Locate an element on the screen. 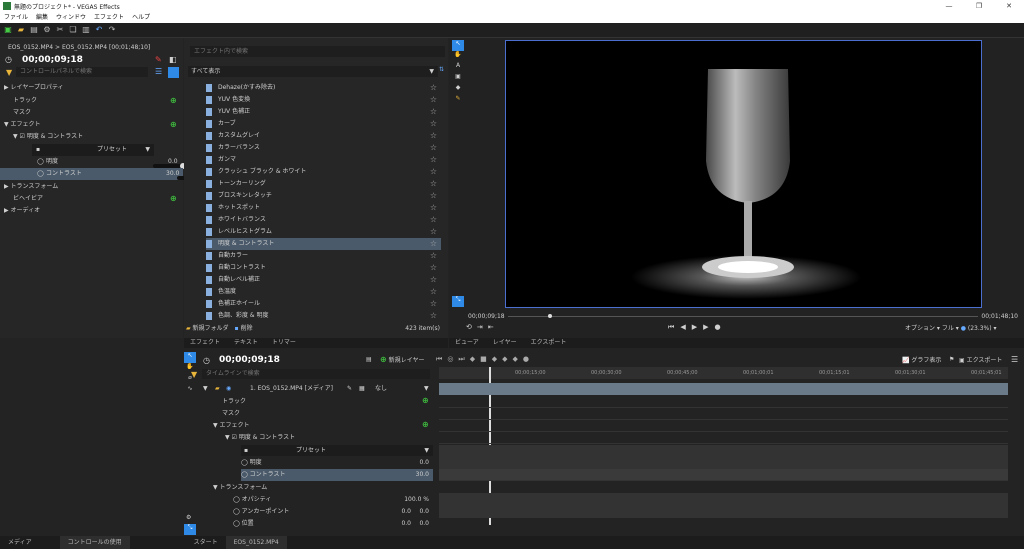 Image resolution: width=1024 pixels, height=549 pixels. tl-bc-row: ▼ ☑ 明度 & コントラスト is located at coordinates (260, 438).